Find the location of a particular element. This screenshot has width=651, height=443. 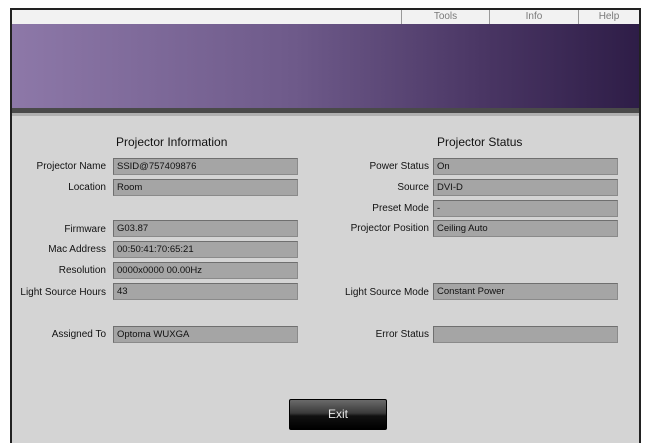

light-source-hours-label: Light Source Hours is located at coordinates (63, 292).